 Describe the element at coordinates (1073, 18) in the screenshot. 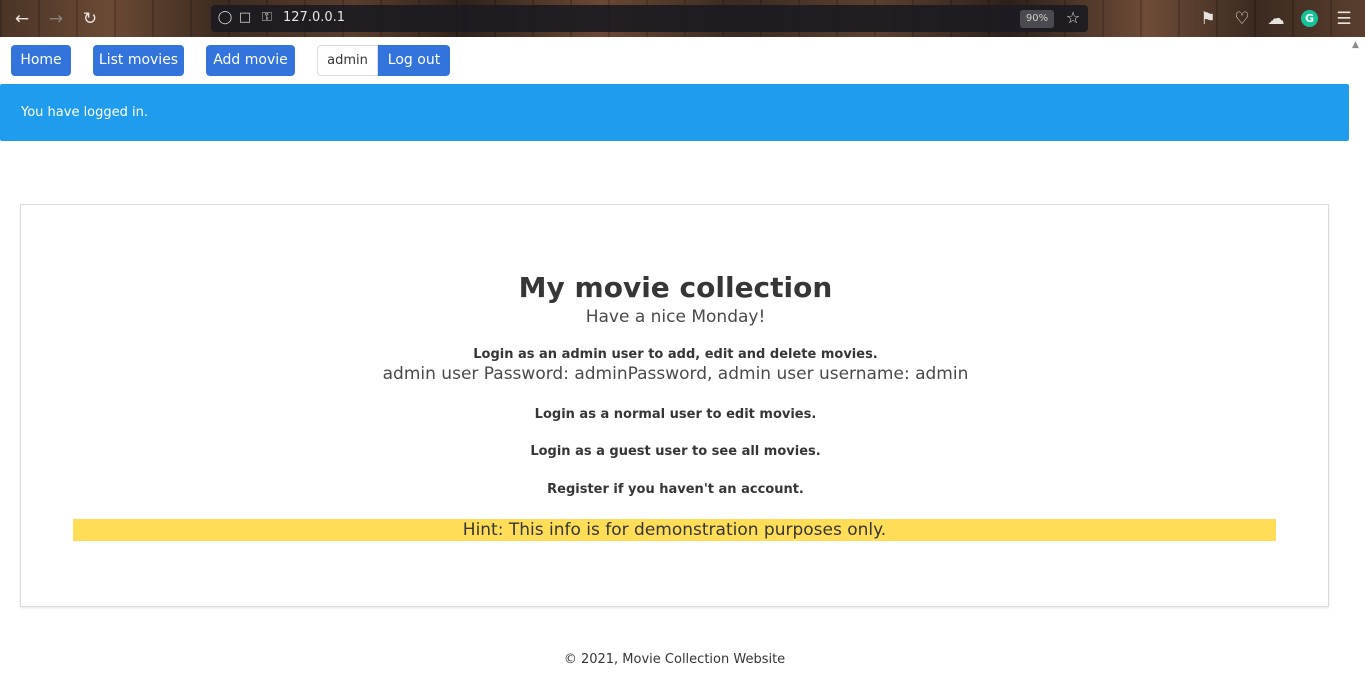

I see `bookmark-star-icon: ☆` at that location.